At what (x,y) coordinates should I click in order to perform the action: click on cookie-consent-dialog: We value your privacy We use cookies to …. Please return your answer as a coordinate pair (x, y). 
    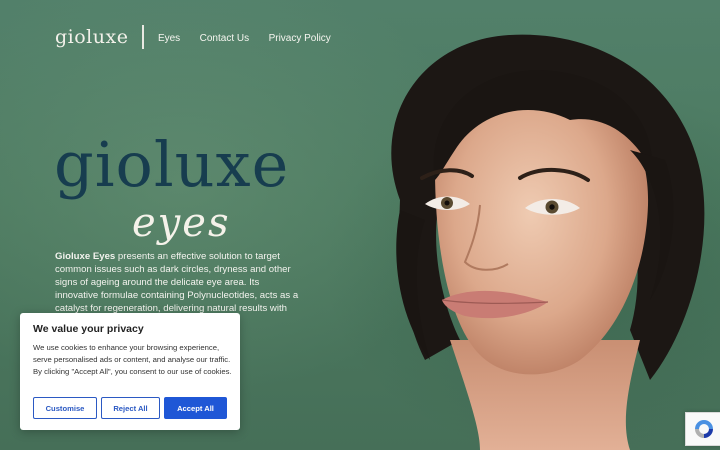
    Looking at the image, I should click on (130, 371).